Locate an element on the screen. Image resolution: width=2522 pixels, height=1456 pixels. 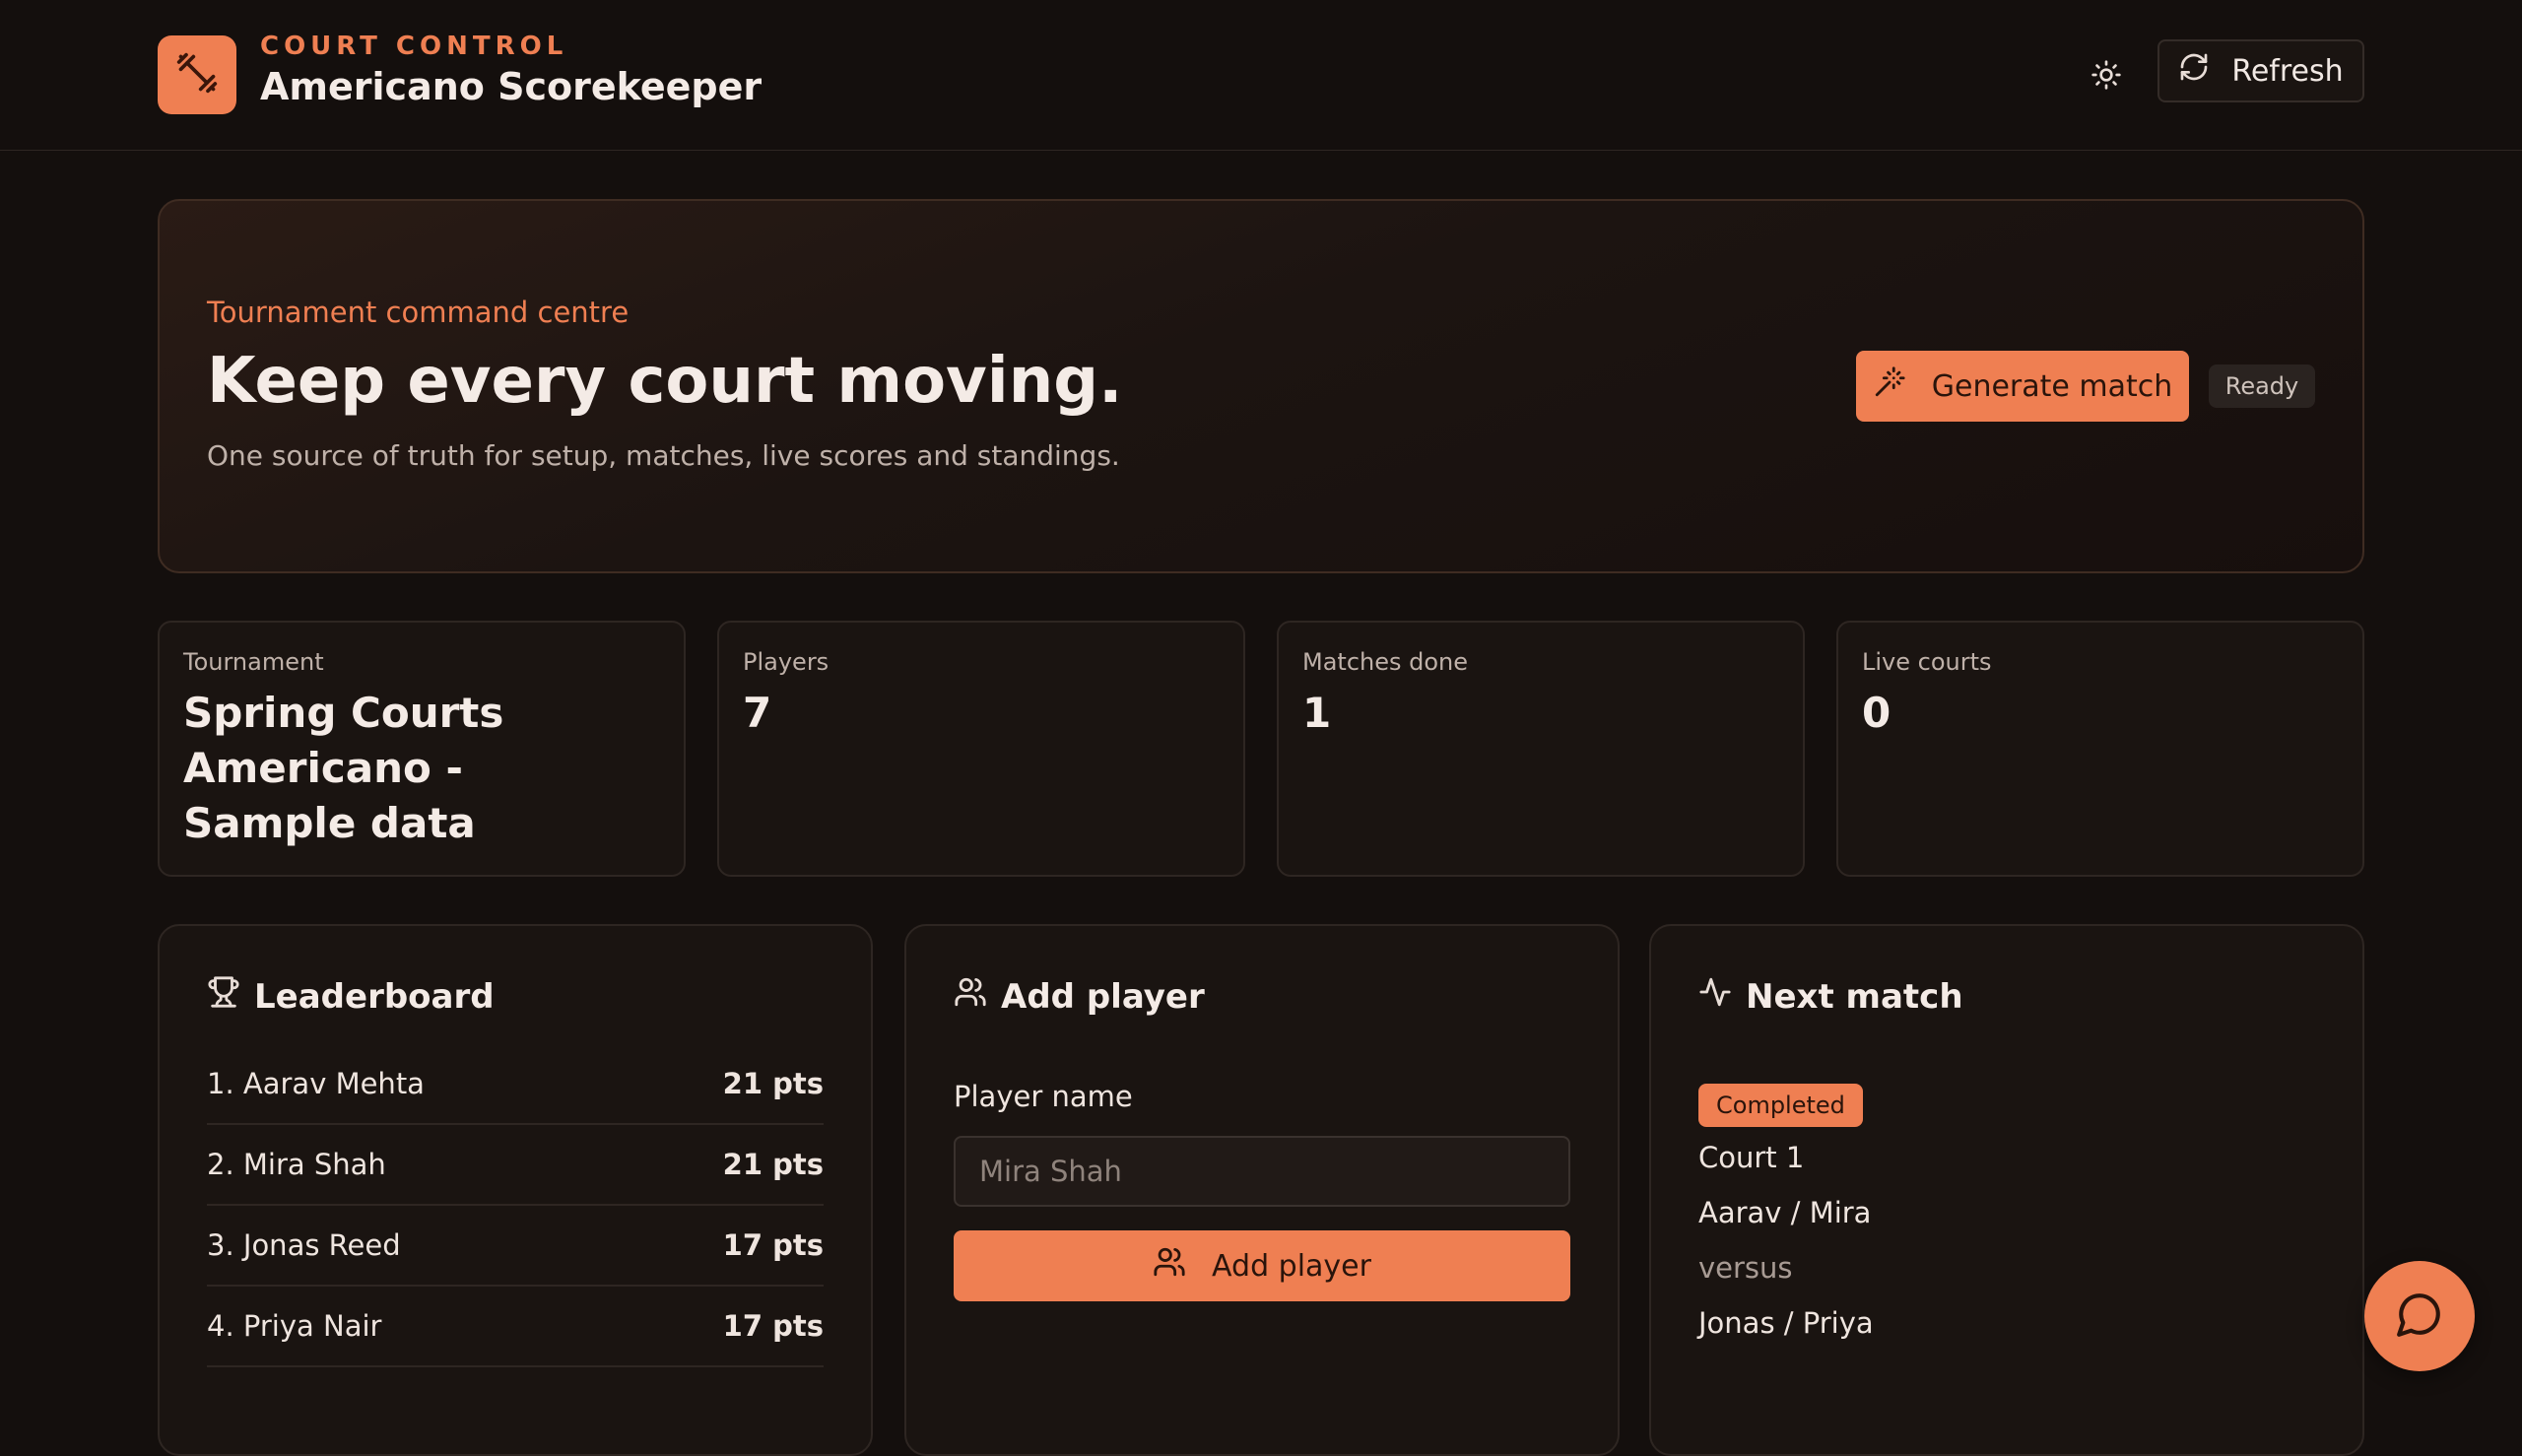
stat-card-live-courts: Live courts 0 is located at coordinates (2100, 749).